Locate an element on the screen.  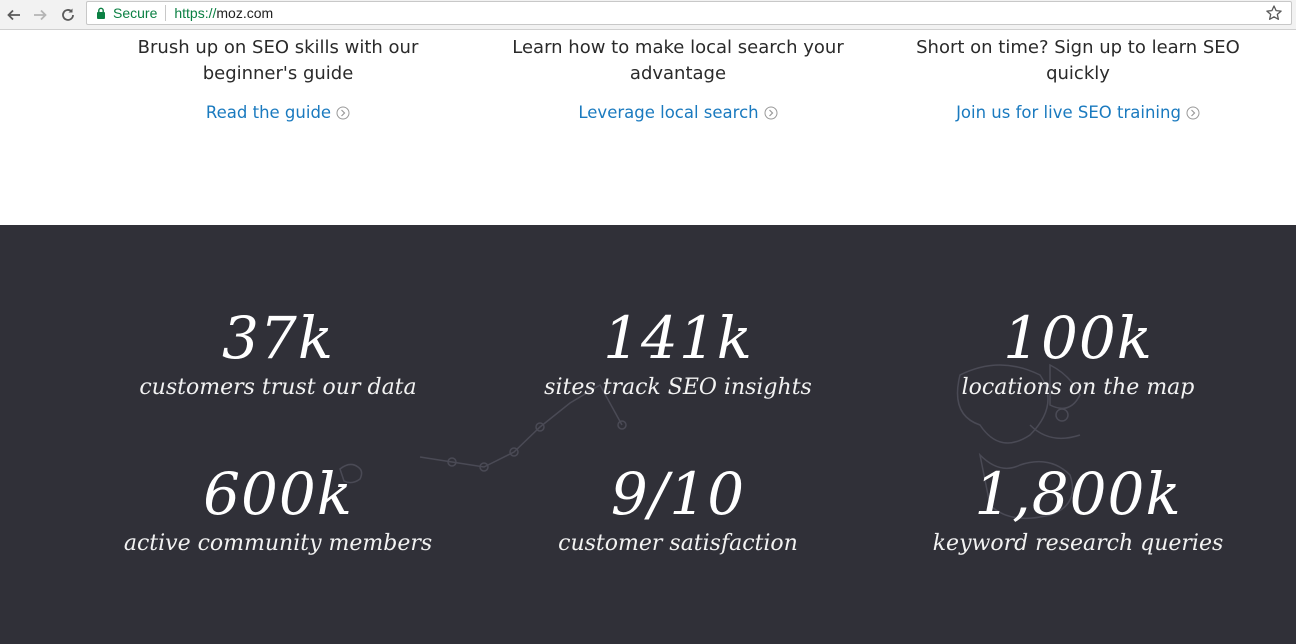
stat-value: 9/10 is located at coordinates (678, 494).